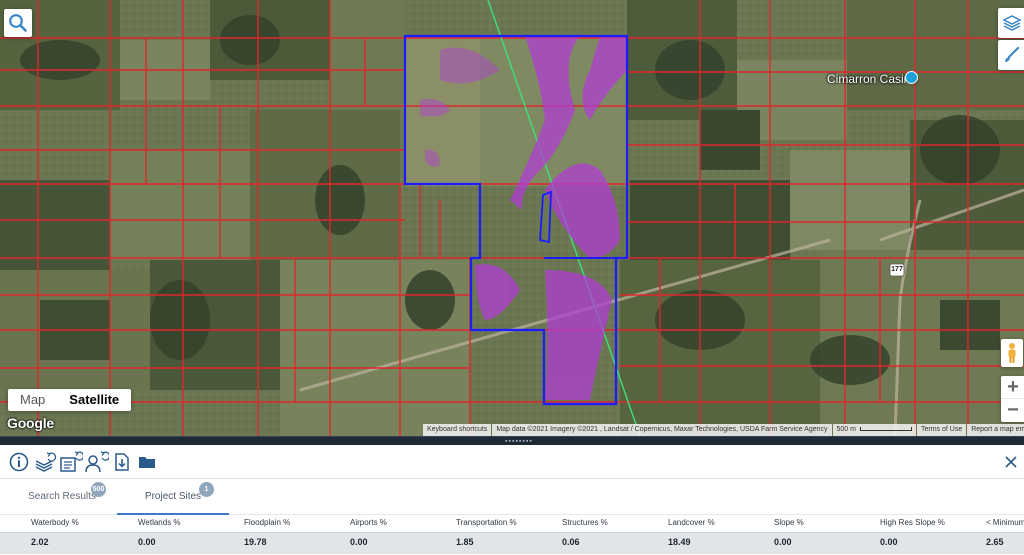  Describe the element at coordinates (941, 430) in the screenshot. I see `terms-link: Terms of Use` at that location.